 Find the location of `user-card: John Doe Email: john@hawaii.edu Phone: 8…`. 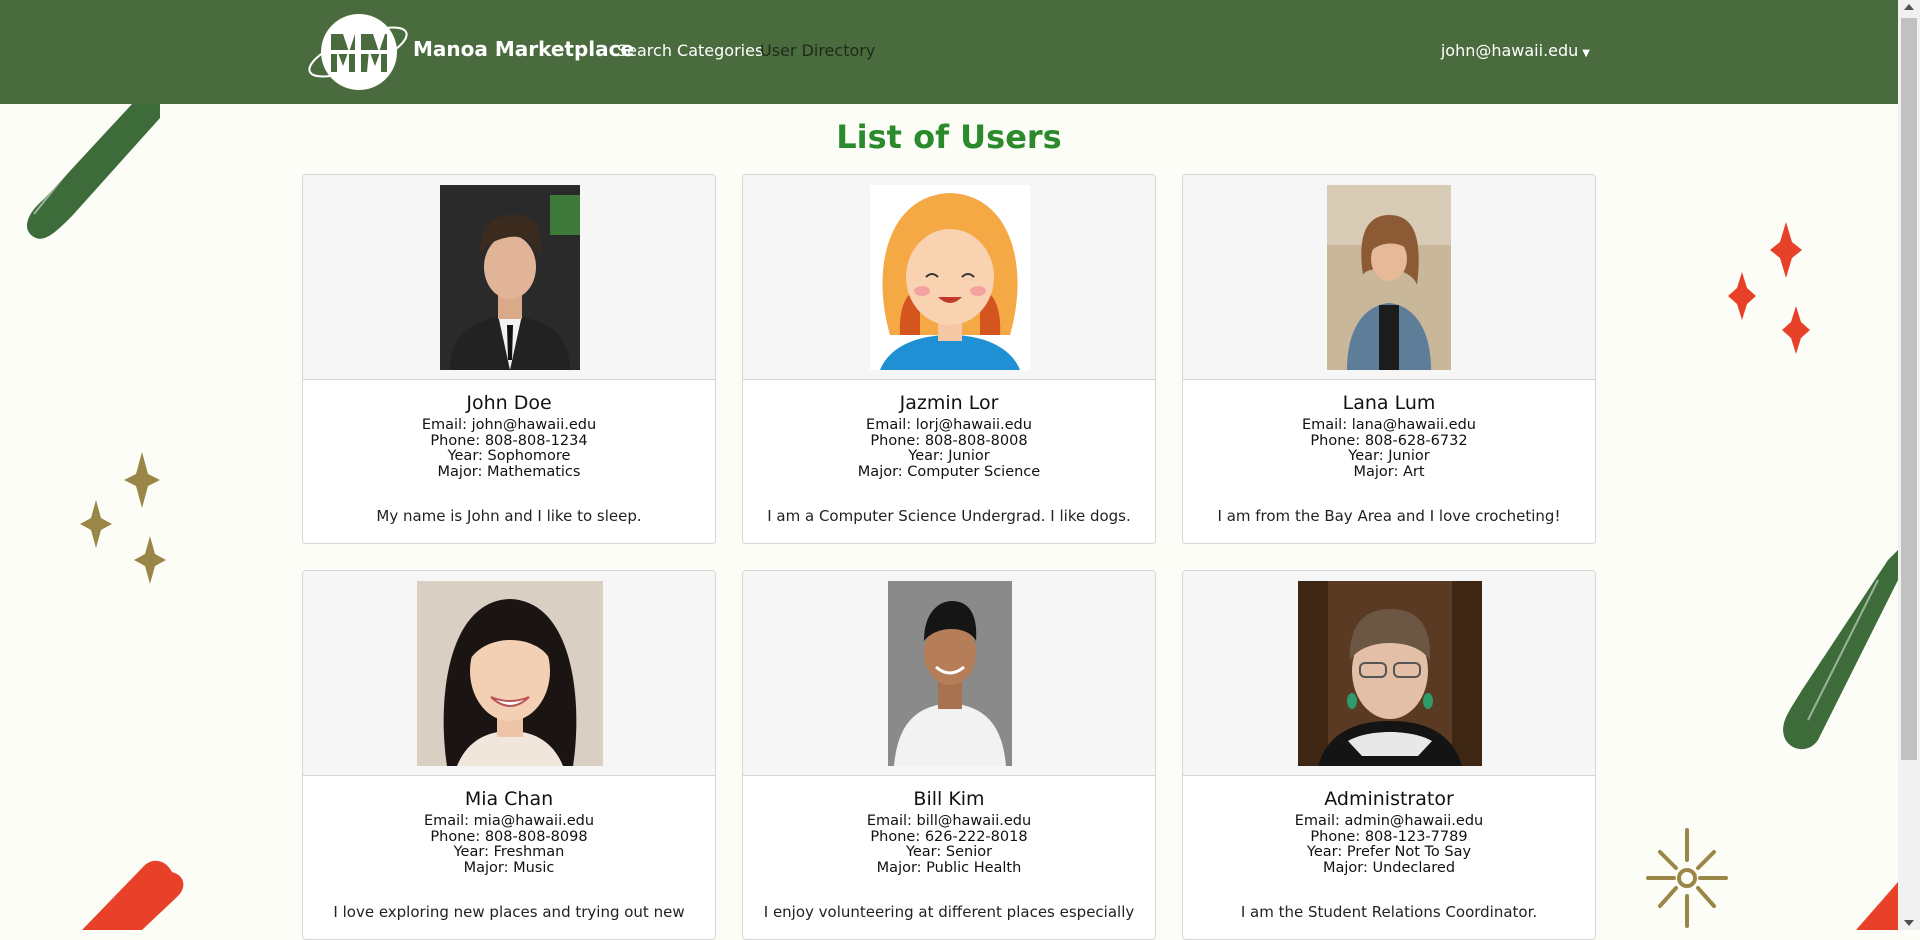

user-card: John Doe Email: john@hawaii.edu Phone: 8… is located at coordinates (509, 359).